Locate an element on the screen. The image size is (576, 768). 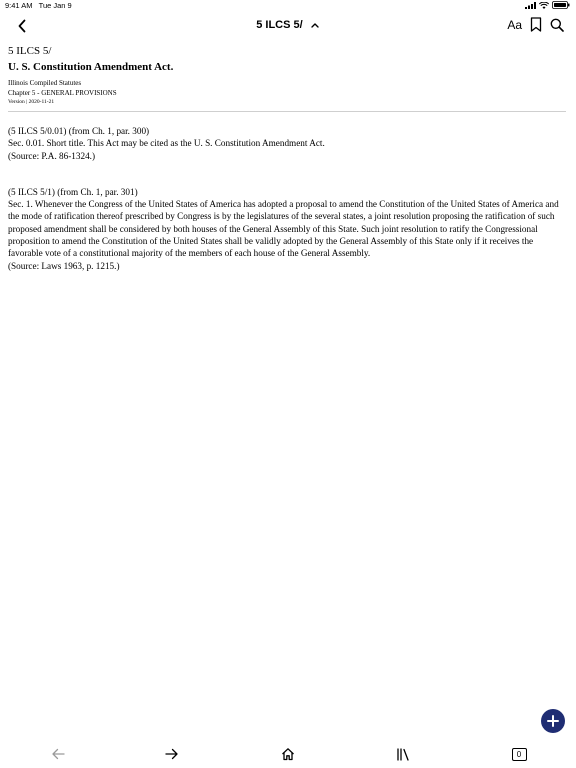
bottom-toolbar: 0 is located at coordinates (288, 754).